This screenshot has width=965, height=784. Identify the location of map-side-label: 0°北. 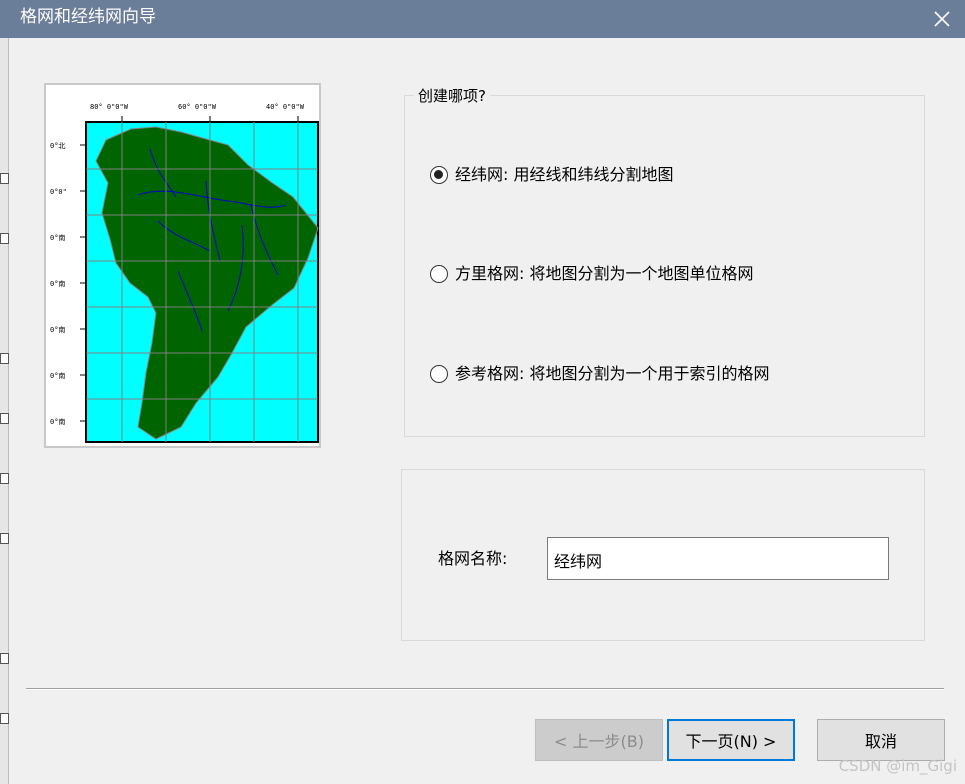
(57, 146).